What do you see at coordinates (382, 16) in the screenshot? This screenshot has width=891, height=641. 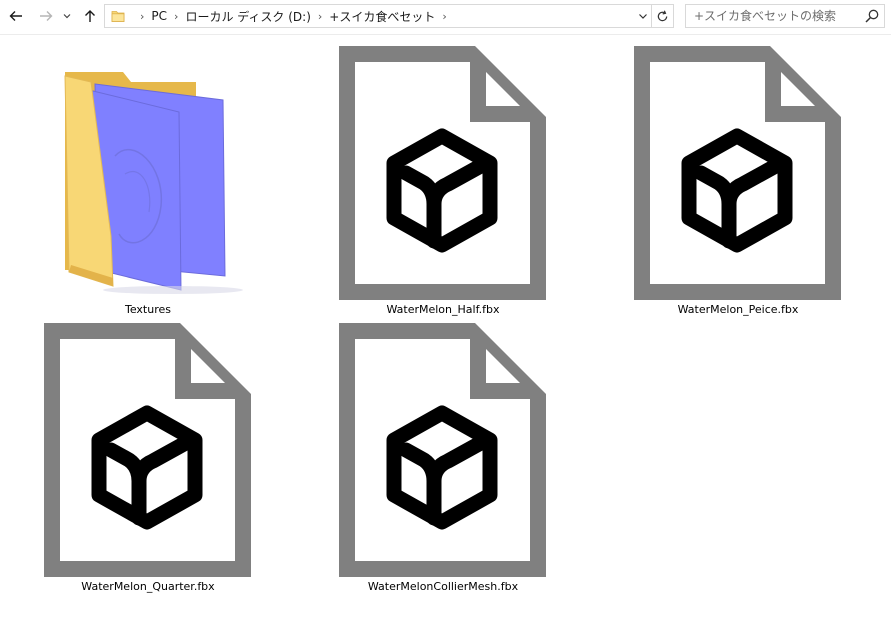 I see `breadcrumb-current-folder: +スイカ食べセット` at bounding box center [382, 16].